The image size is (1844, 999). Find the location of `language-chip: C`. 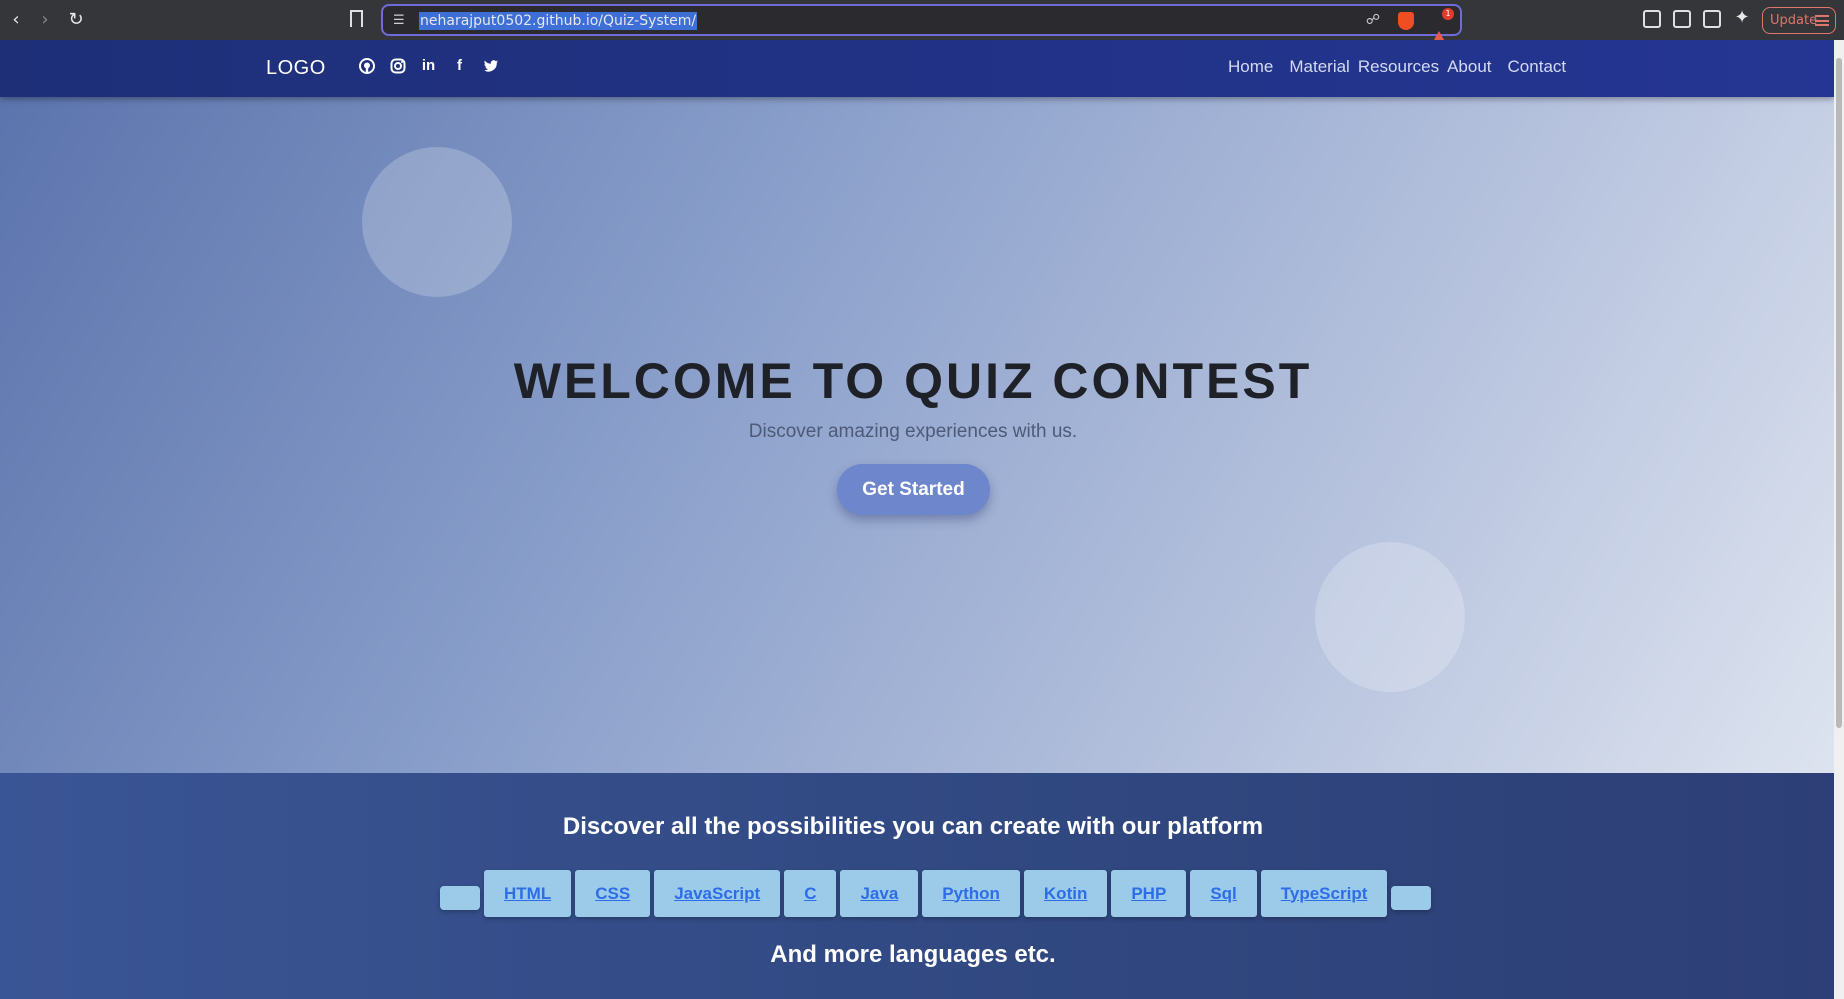

language-chip: C is located at coordinates (810, 893).